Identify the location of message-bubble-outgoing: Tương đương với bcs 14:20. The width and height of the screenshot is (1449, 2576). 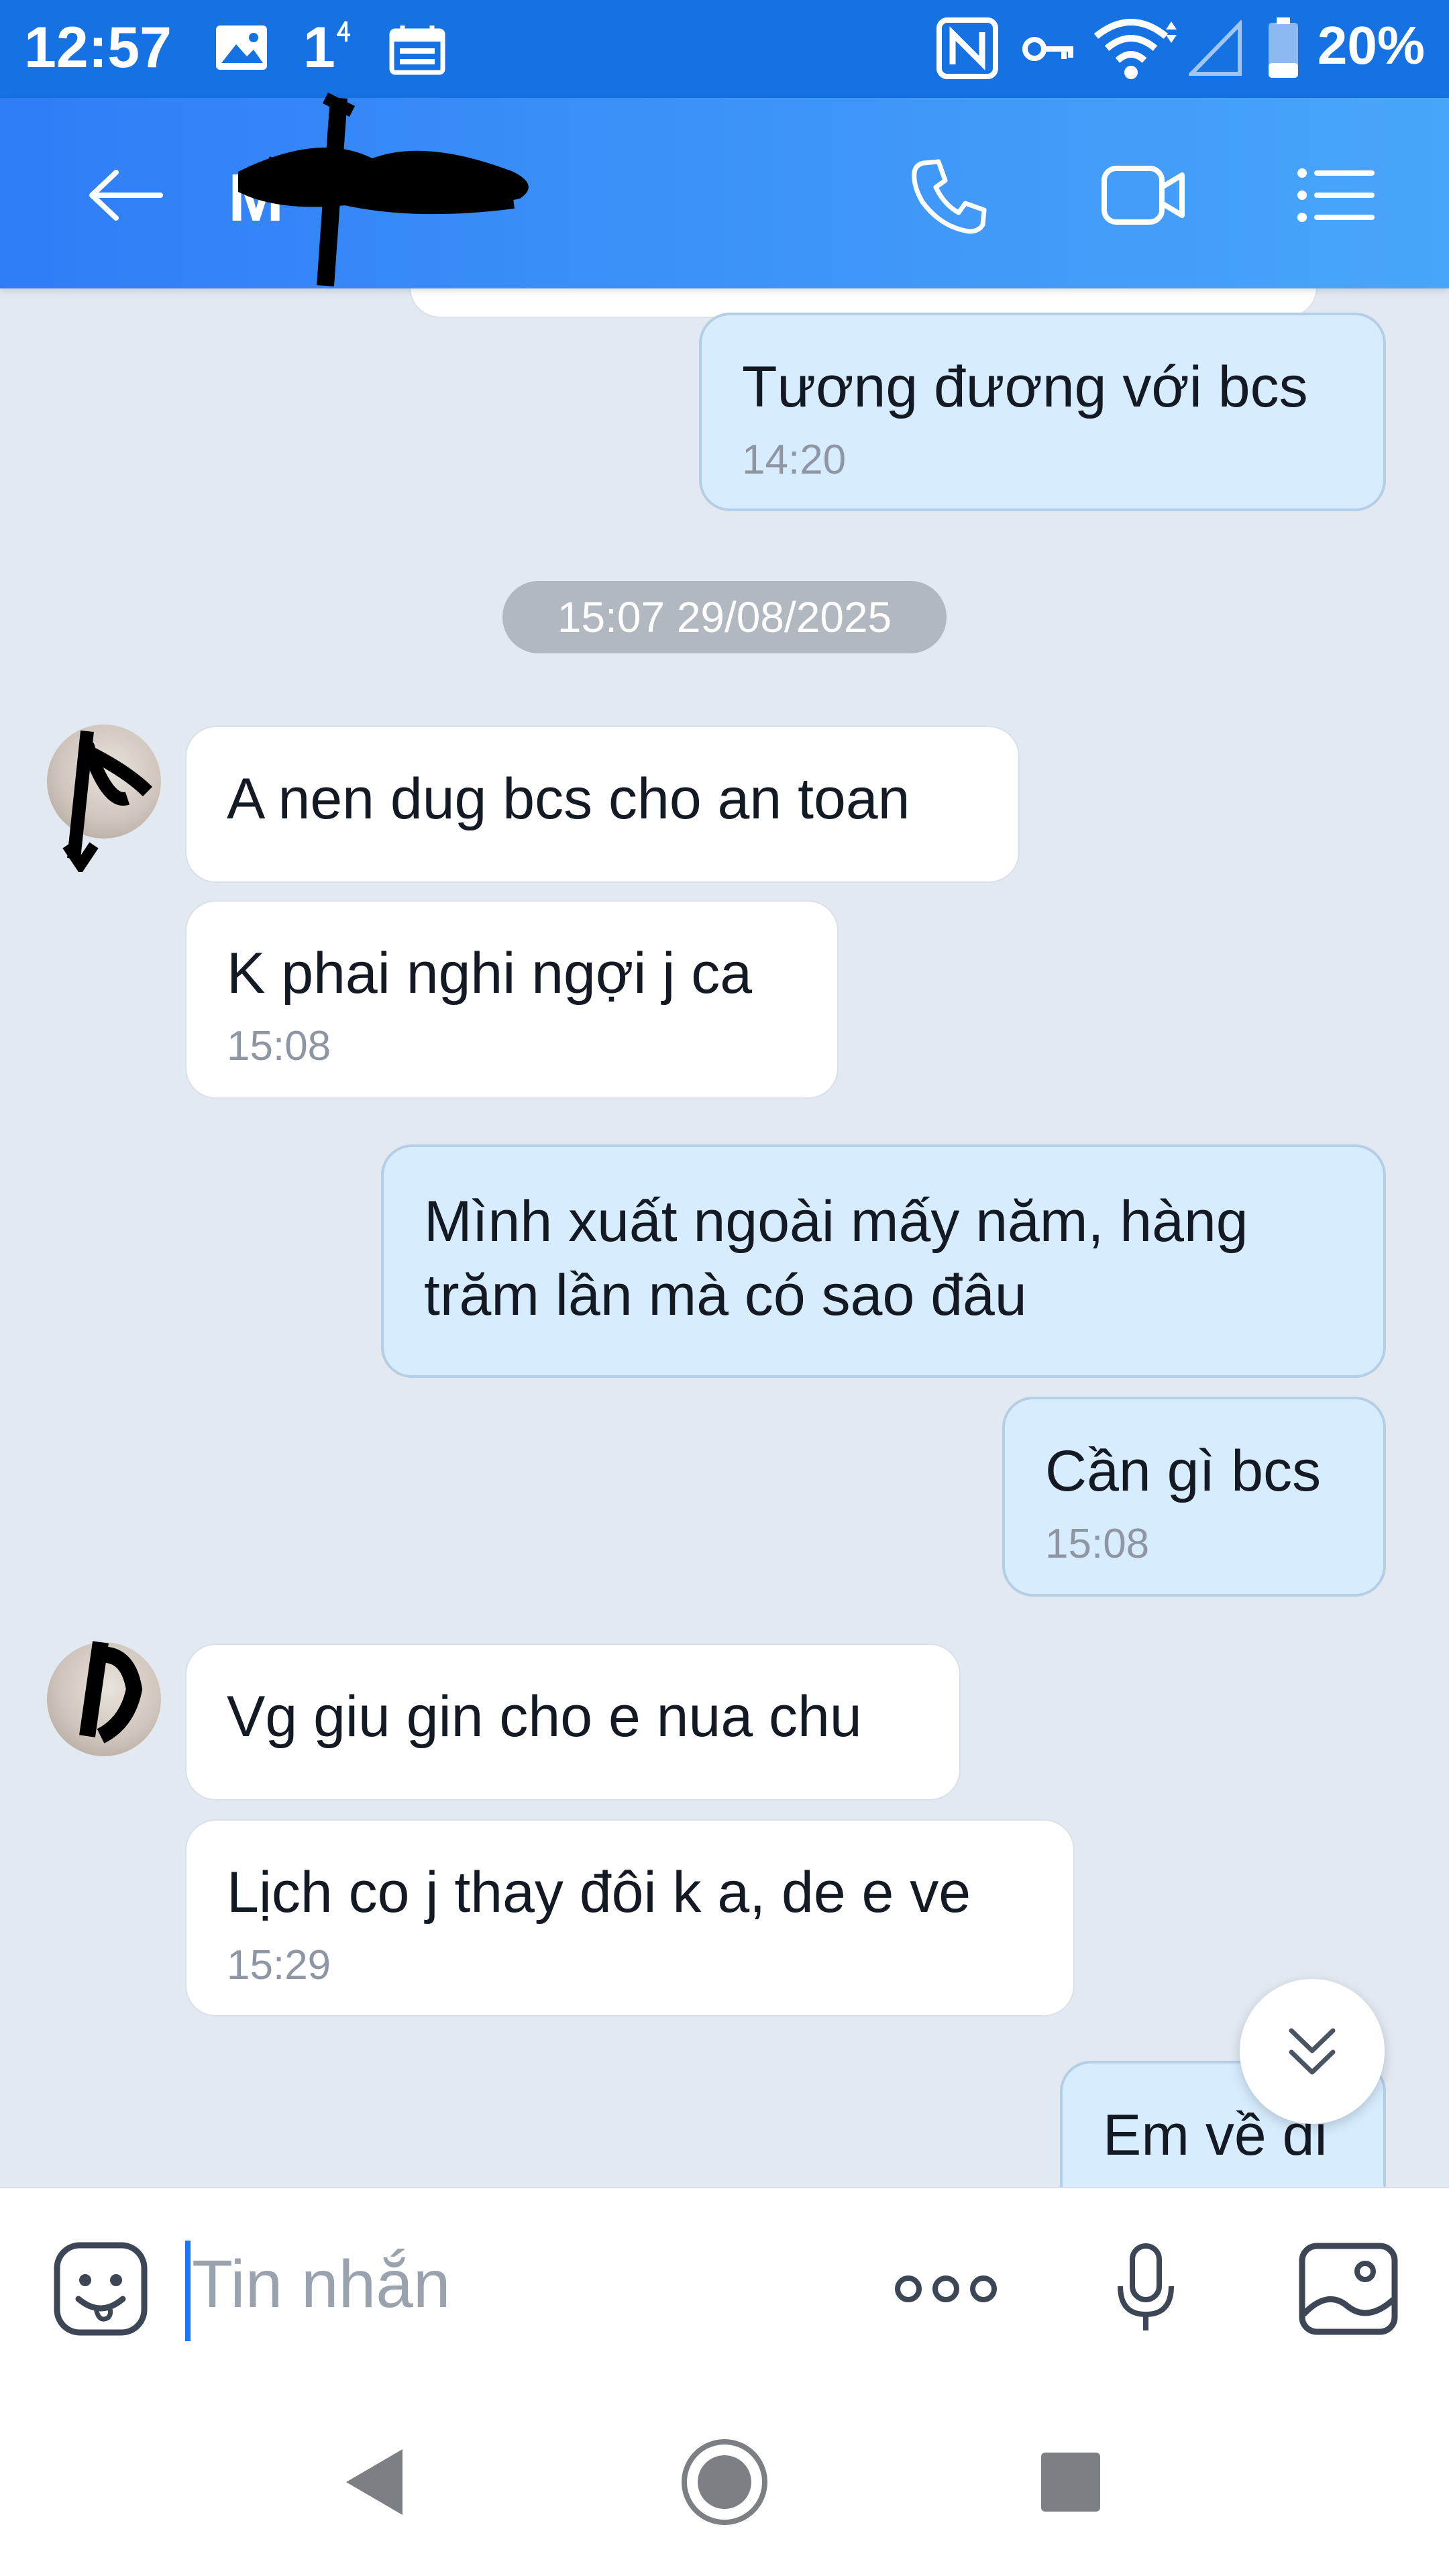
(1042, 412).